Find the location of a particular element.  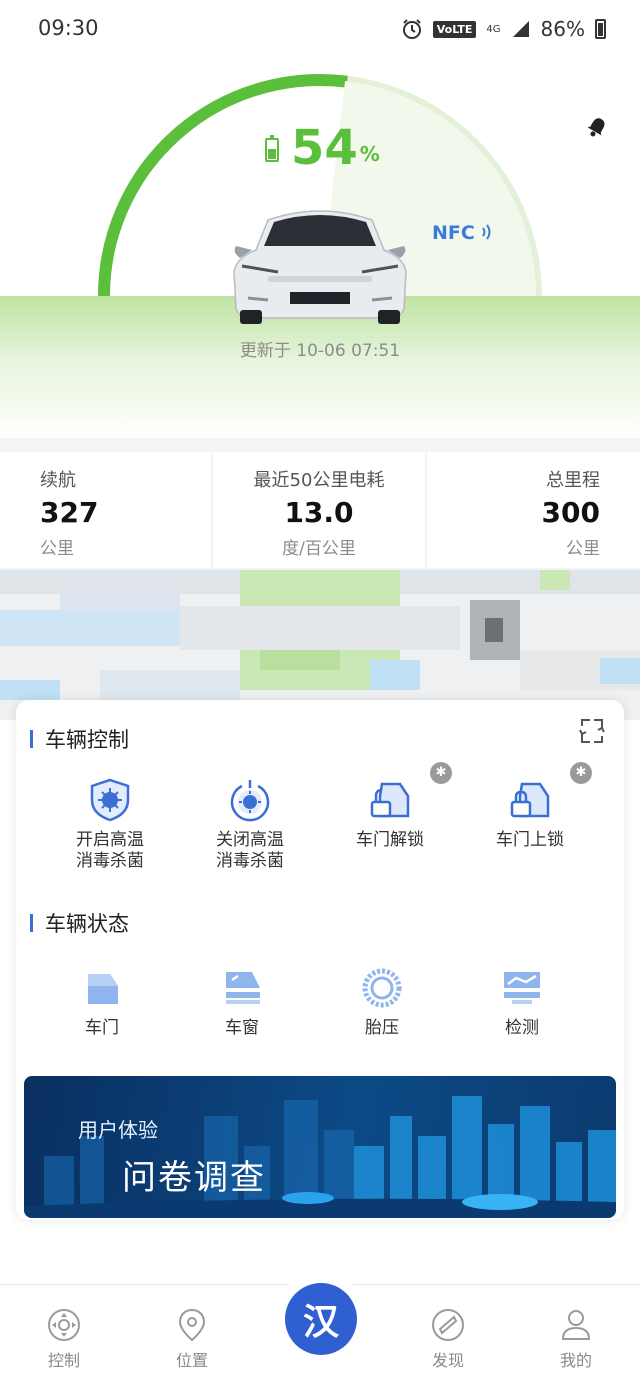

control-label-line1: 车门上锁 is located at coordinates (530, 840).